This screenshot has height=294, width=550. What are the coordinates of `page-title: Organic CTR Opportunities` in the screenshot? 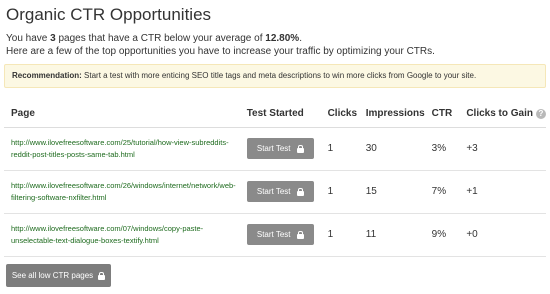 It's located at (109, 14).